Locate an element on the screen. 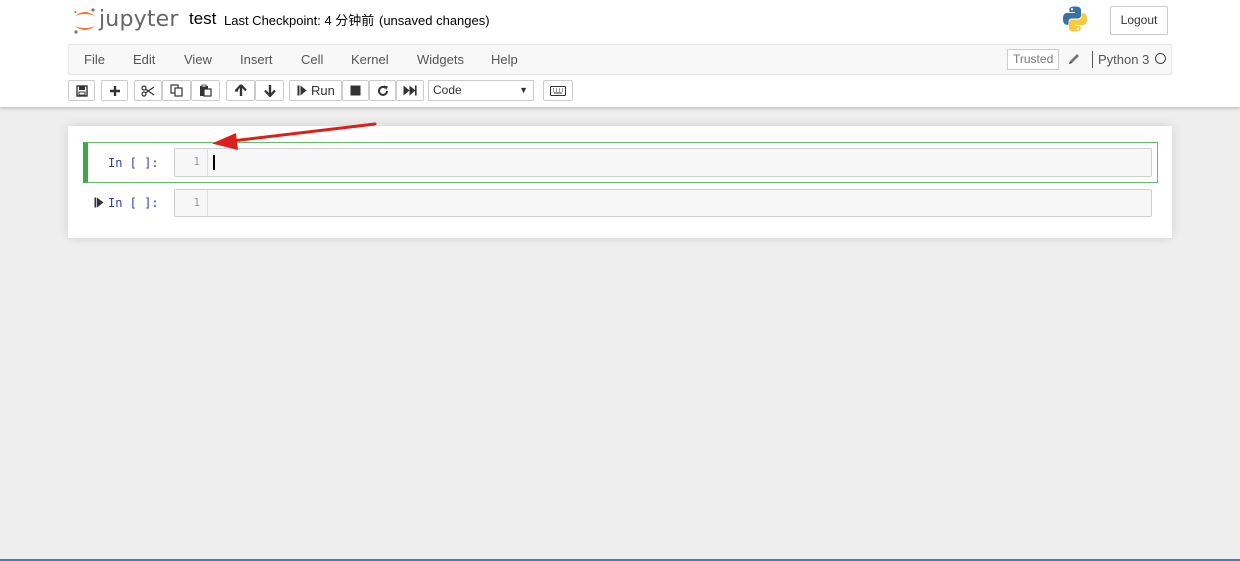  restart-button is located at coordinates (382, 90).